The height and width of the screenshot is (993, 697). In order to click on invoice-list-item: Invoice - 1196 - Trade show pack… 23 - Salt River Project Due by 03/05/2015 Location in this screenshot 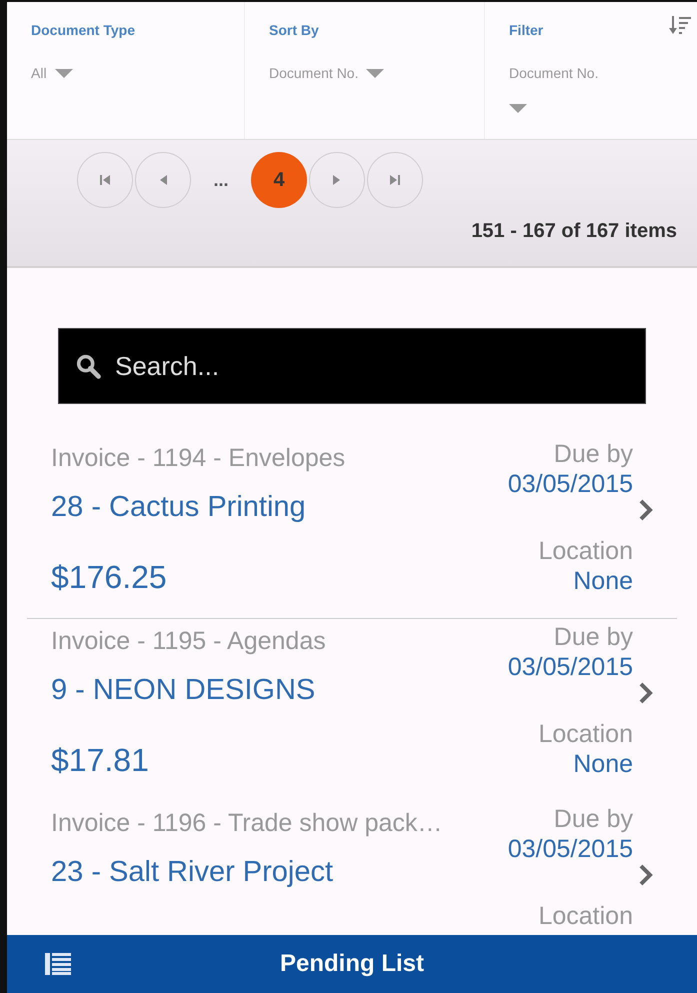, I will do `click(352, 868)`.